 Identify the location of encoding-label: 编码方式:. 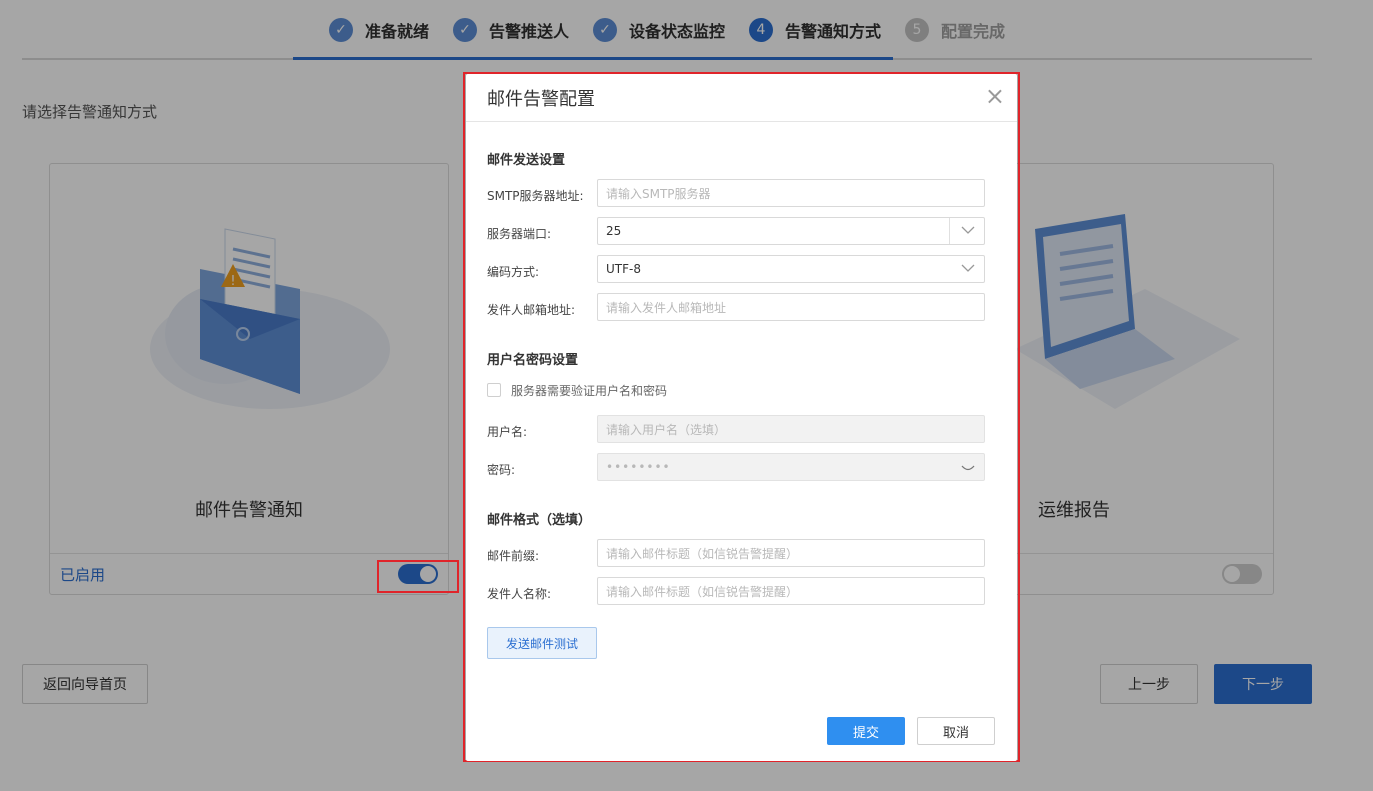
(513, 272).